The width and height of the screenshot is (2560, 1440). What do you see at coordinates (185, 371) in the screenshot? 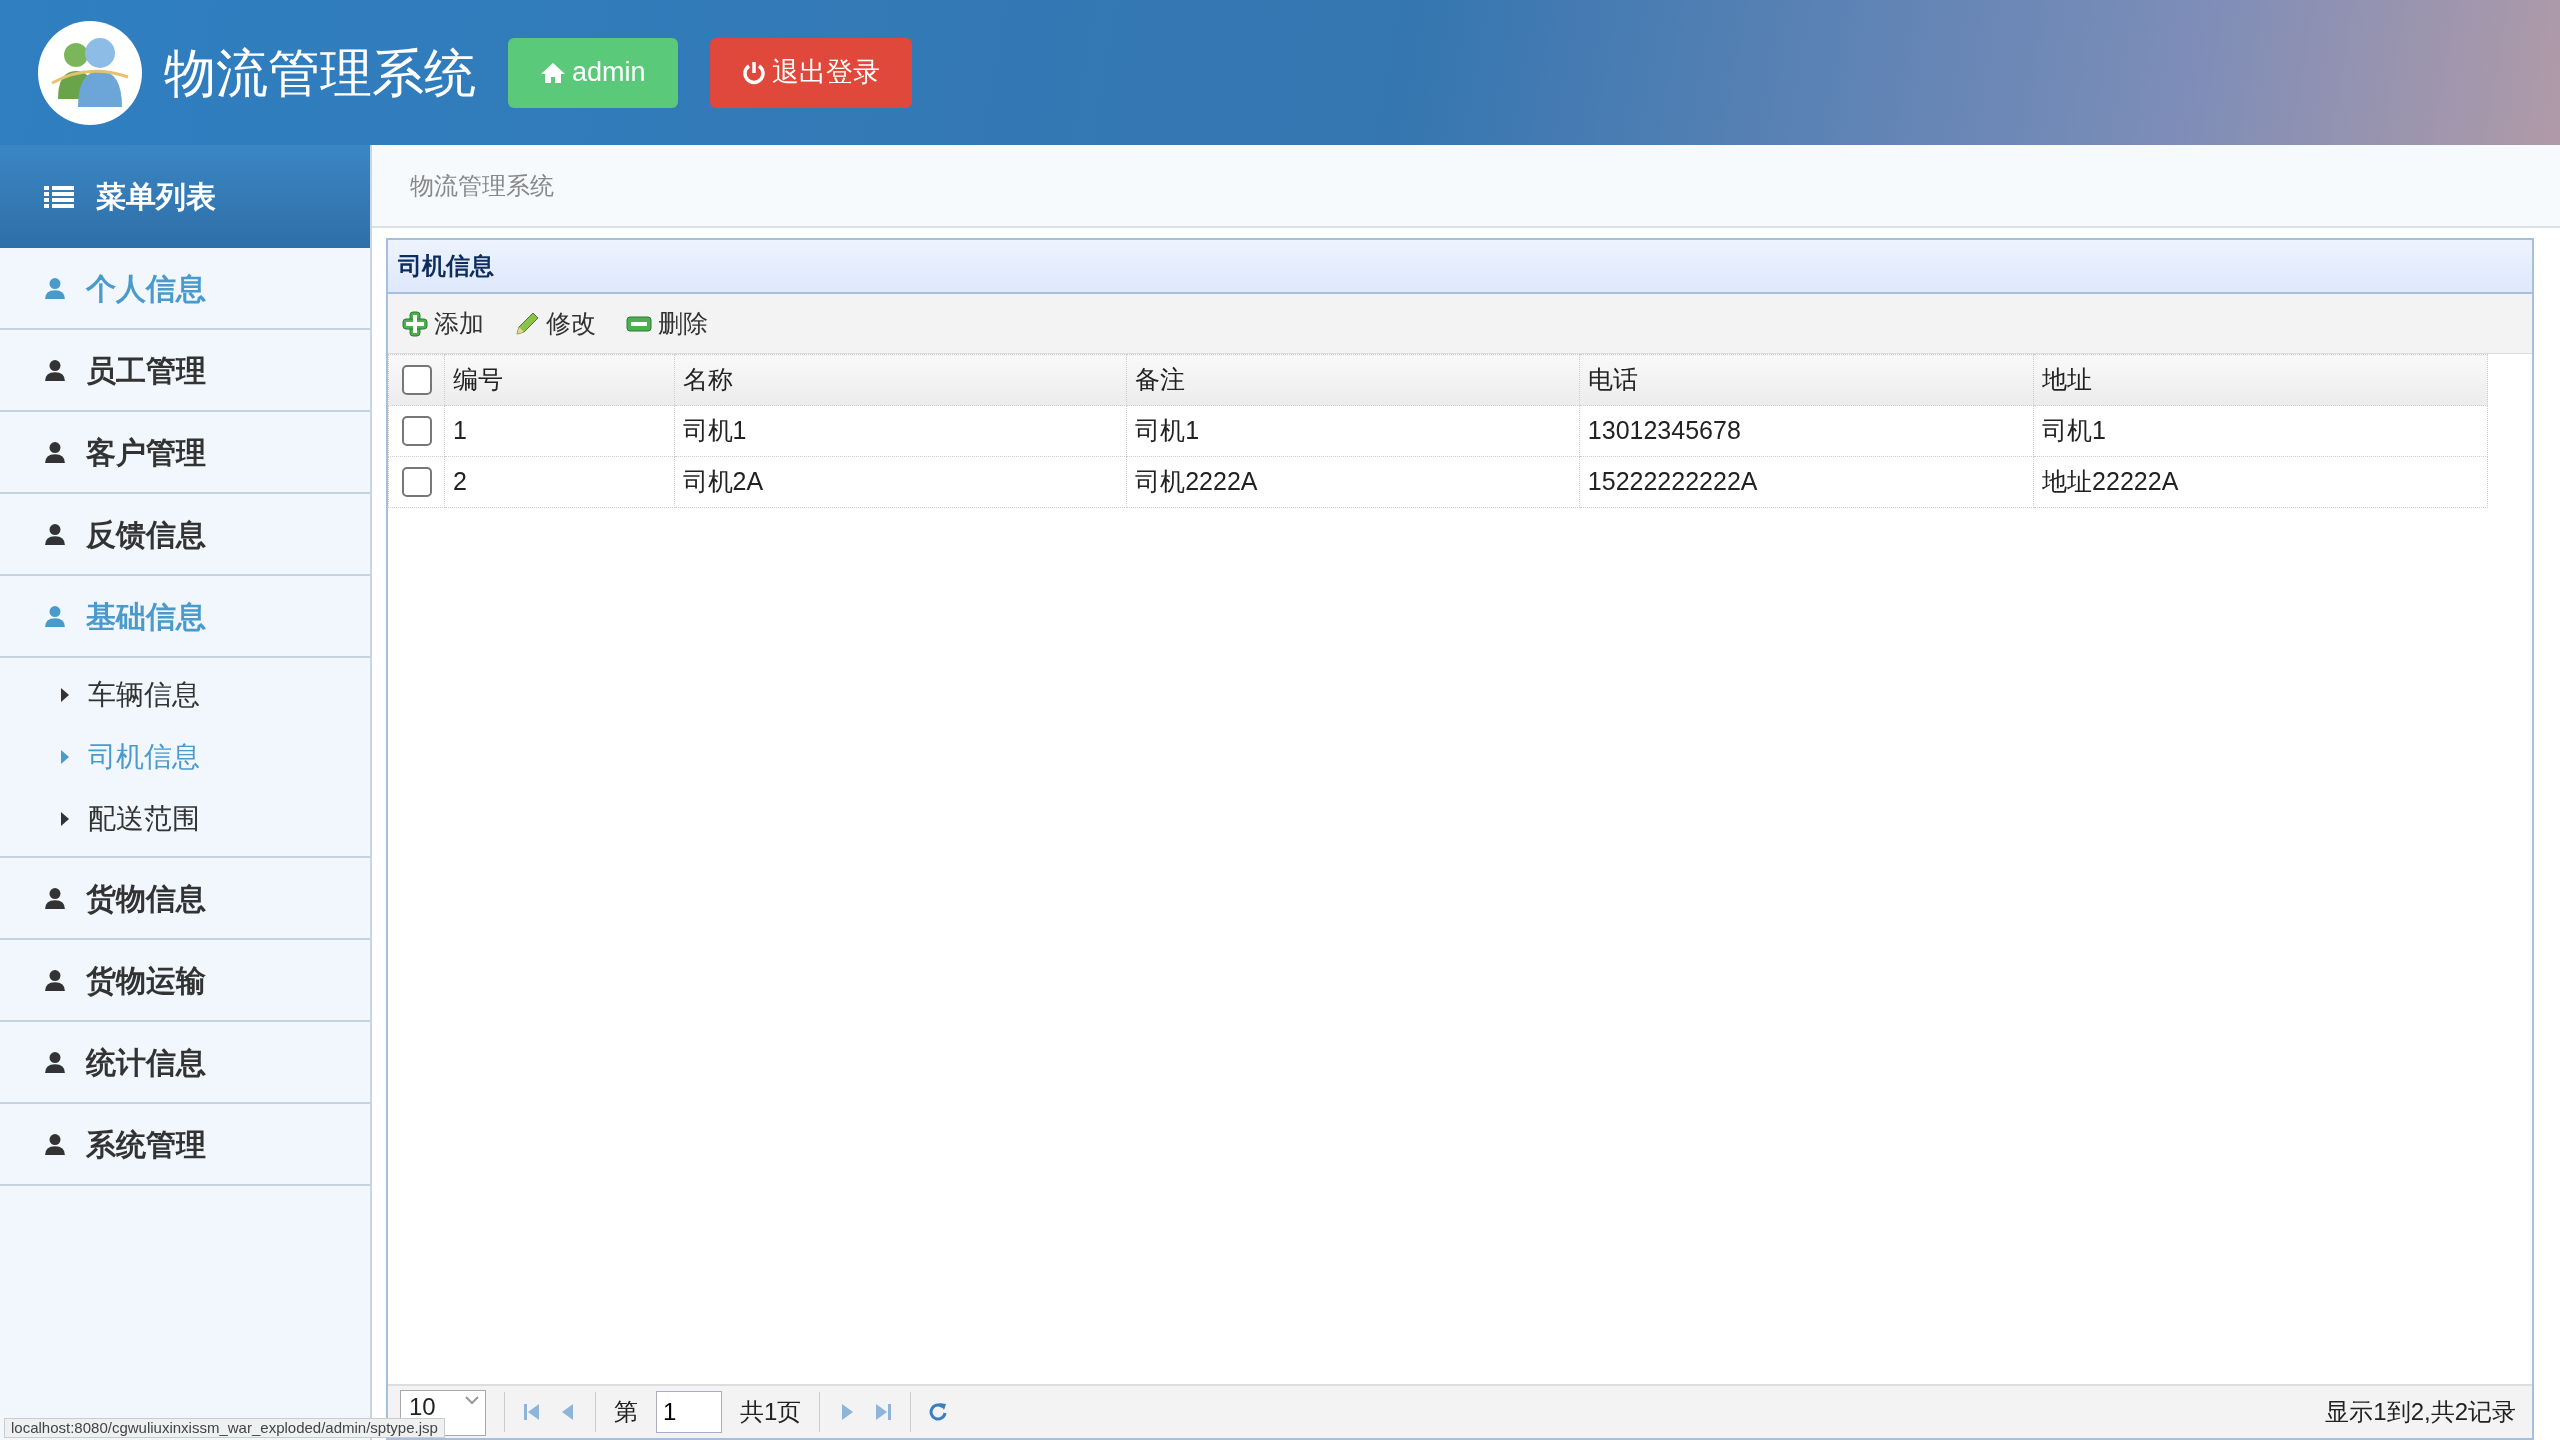
I see `menu-item: 员工管理` at bounding box center [185, 371].